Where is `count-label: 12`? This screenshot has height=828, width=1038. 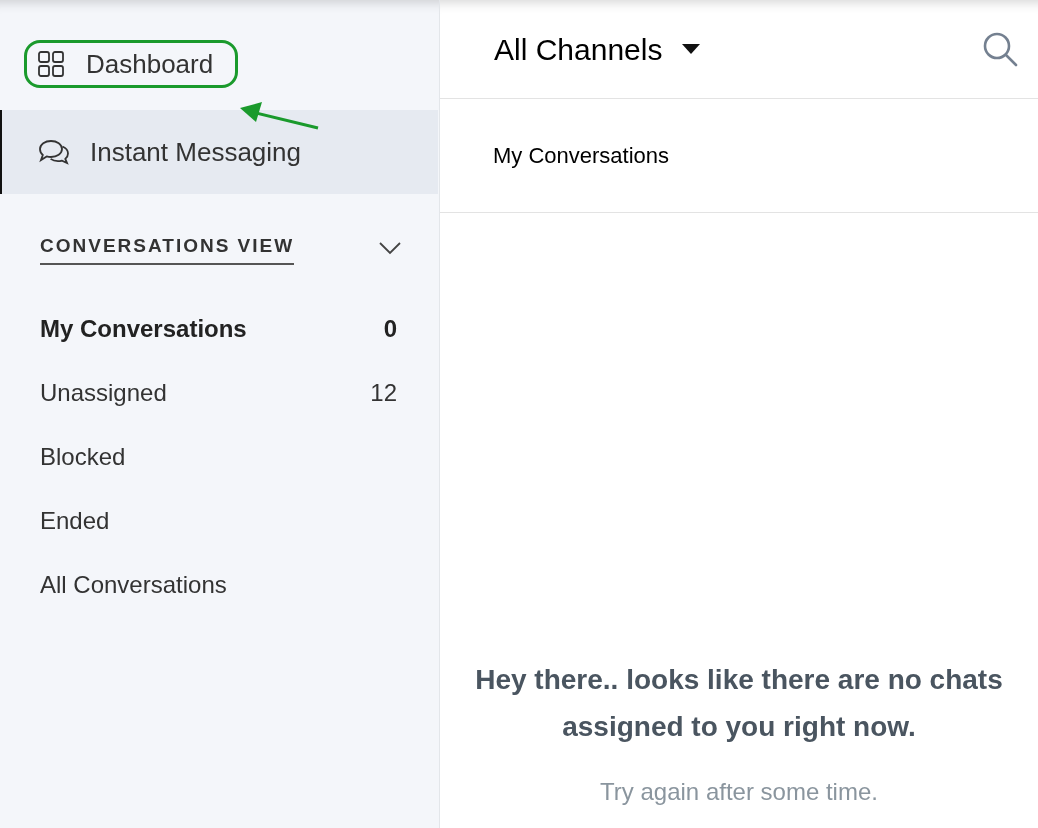 count-label: 12 is located at coordinates (383, 392).